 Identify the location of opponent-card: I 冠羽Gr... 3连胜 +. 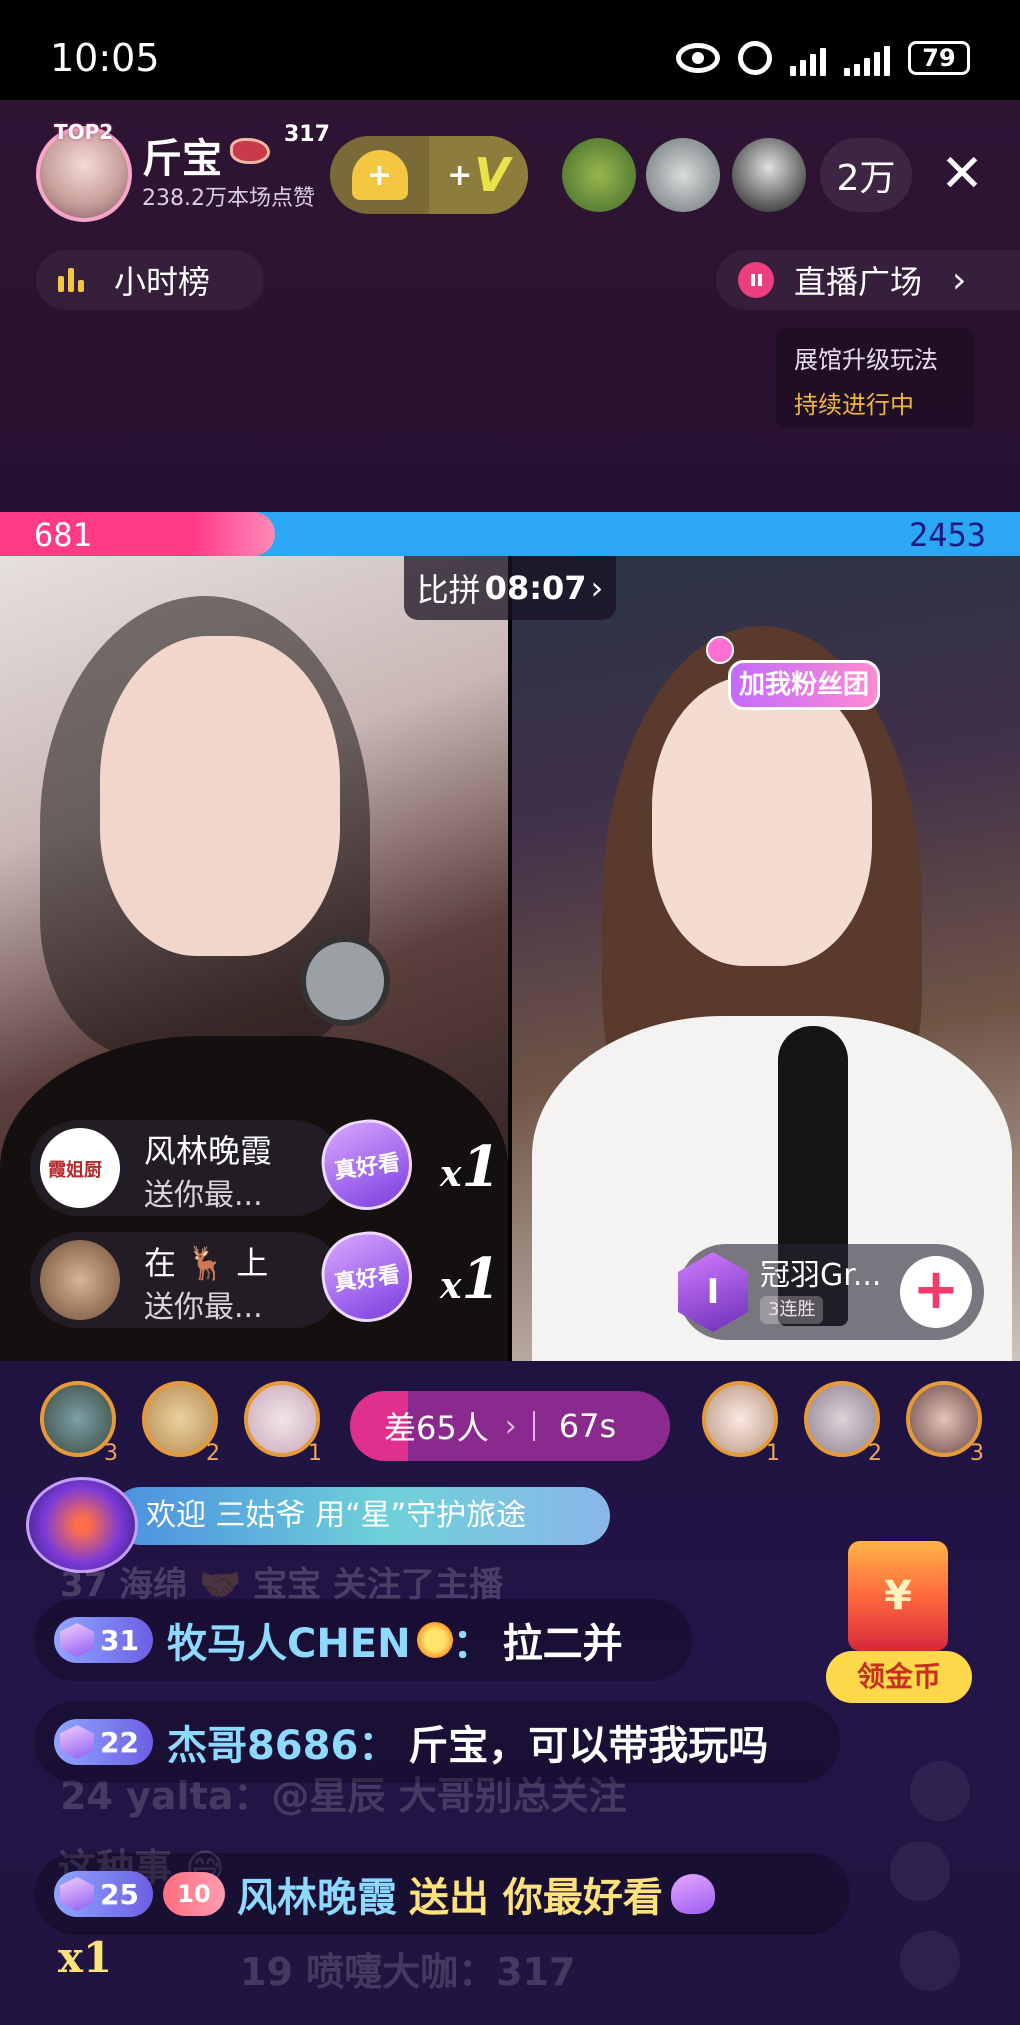
(831, 1292).